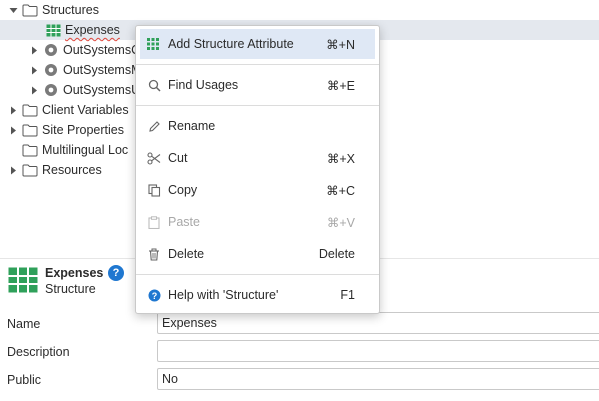 The image size is (599, 401). I want to click on tree-item-site-properties: Site Properties, so click(66, 130).